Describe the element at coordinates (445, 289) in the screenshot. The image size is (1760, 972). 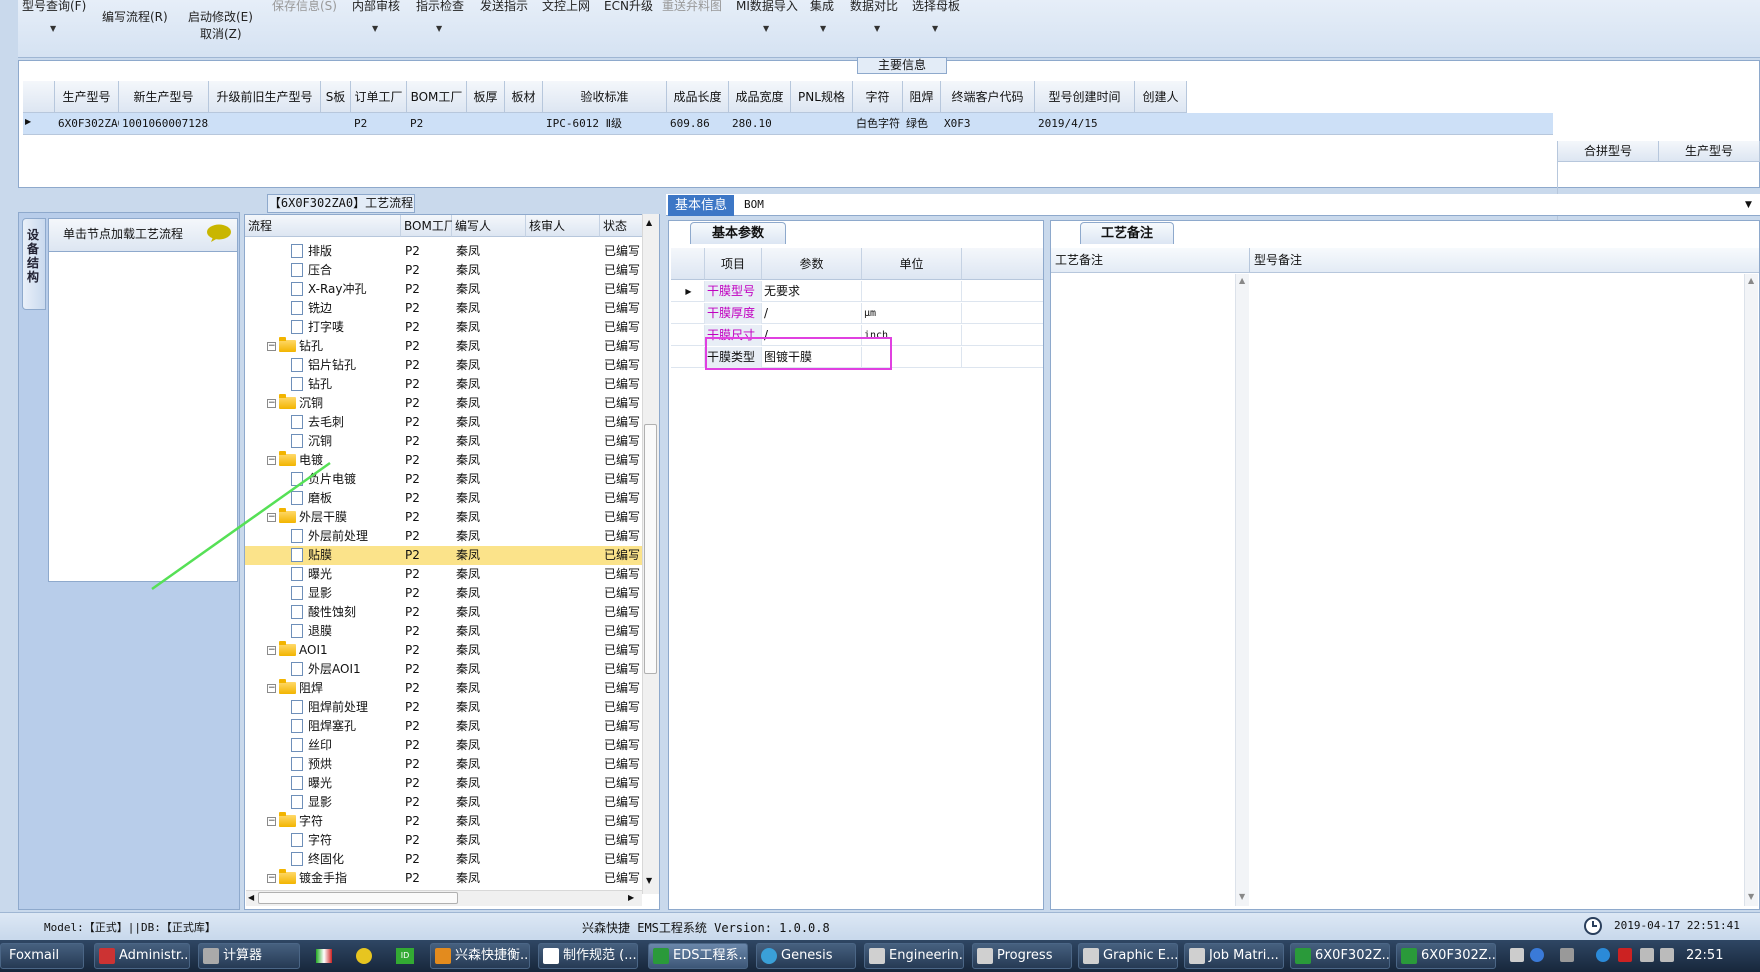
I see `tree-row: X-Ray冲孔 P2 秦凤 已编写` at that location.